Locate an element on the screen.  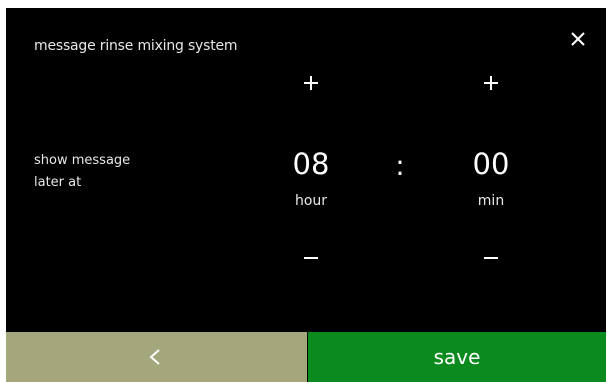
back-button is located at coordinates (156, 357).